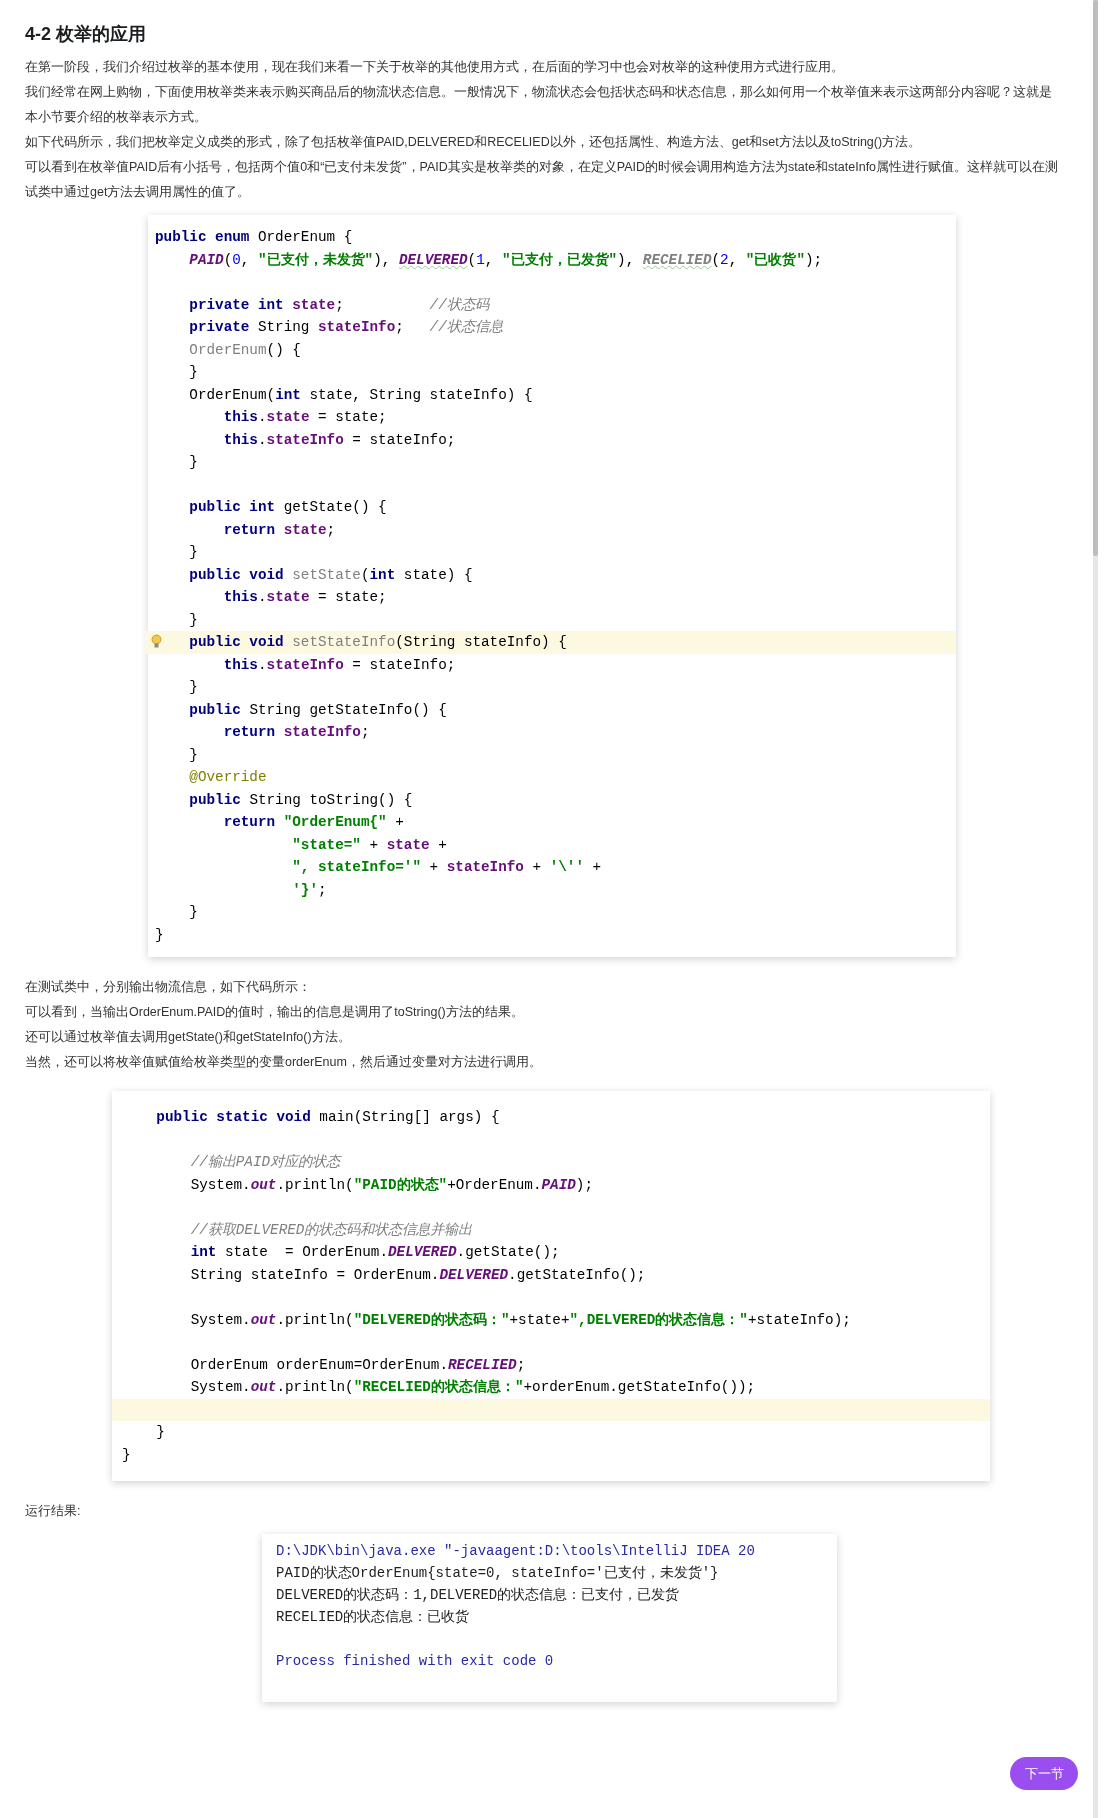  Describe the element at coordinates (447, 867) in the screenshot. I see `code-line: ", stateInfo='" + stateInfo + '\'' +` at that location.